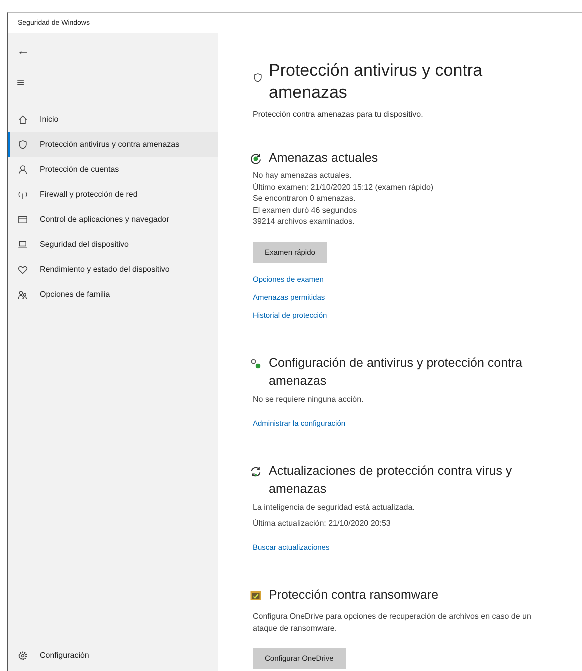 The height and width of the screenshot is (671, 582). Describe the element at coordinates (23, 655) in the screenshot. I see `settings-icon` at that location.